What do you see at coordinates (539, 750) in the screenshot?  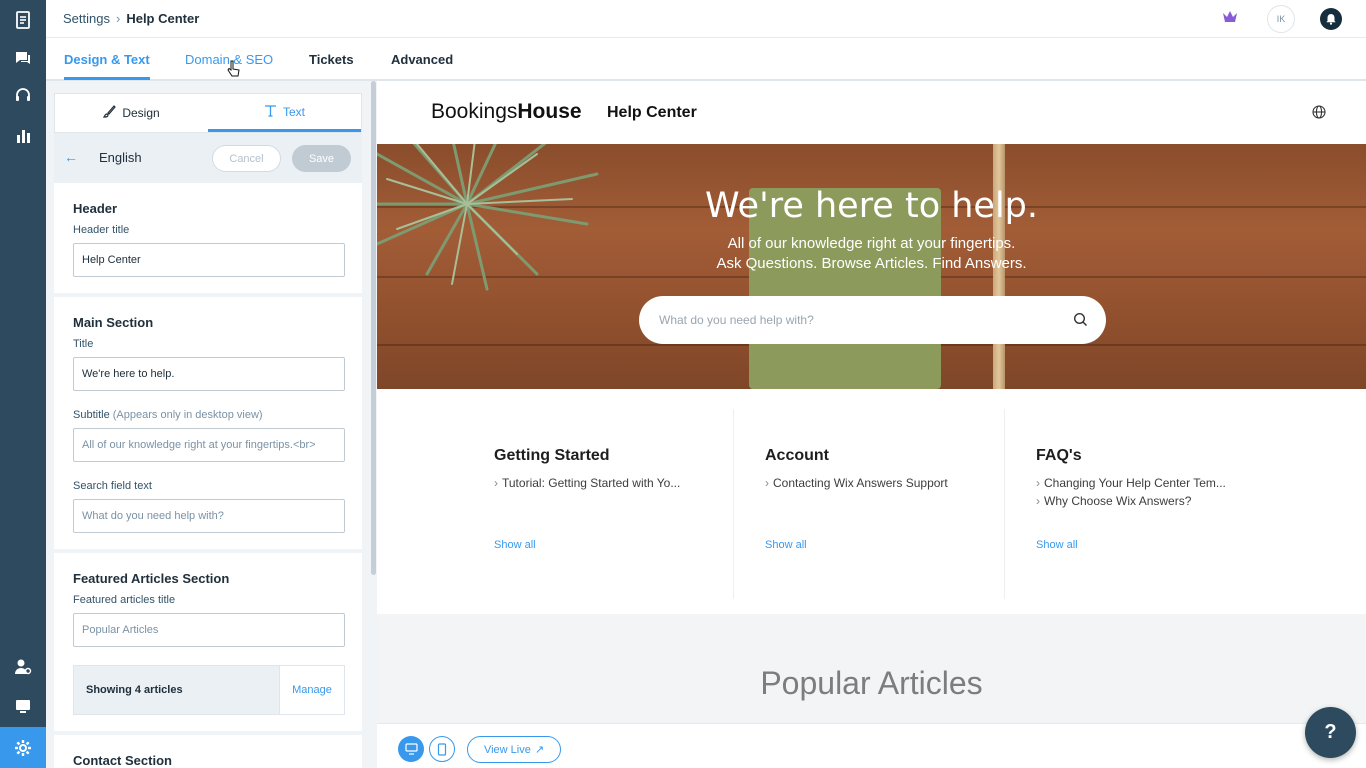 I see `external-link-icon: ↗` at bounding box center [539, 750].